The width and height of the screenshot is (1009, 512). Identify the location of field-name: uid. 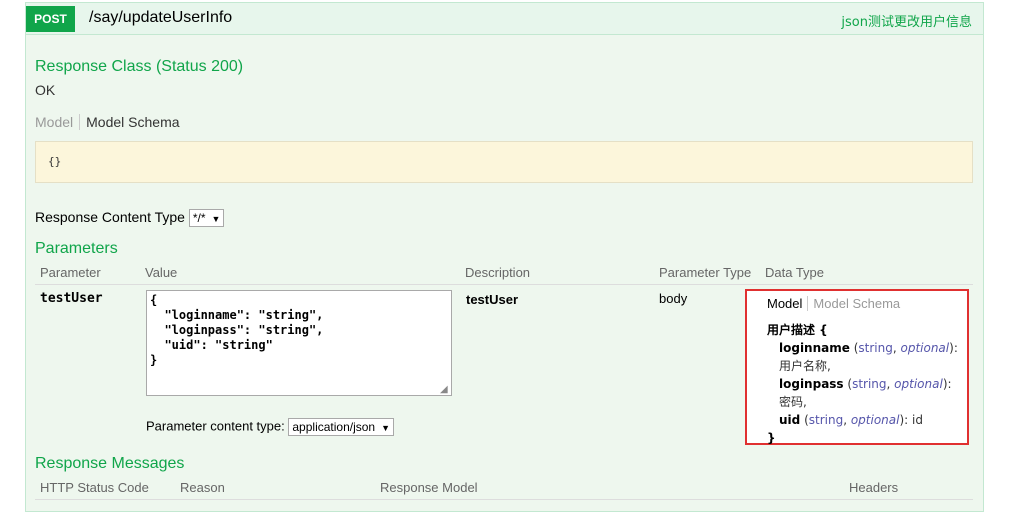
(790, 420).